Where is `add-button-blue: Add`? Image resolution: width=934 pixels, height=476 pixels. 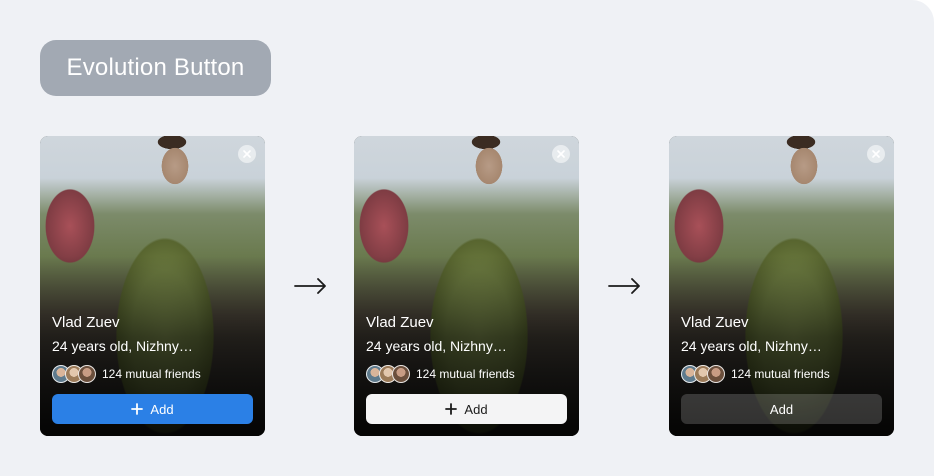
add-button-blue: Add is located at coordinates (152, 409).